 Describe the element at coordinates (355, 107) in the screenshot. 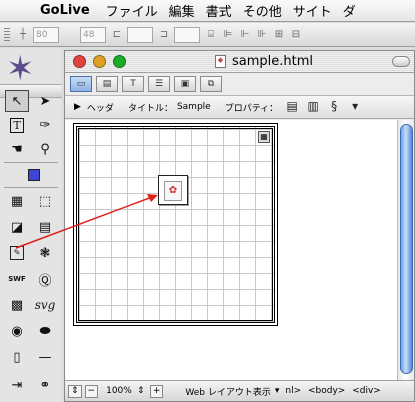

I see `more-options-icon: ▾` at that location.